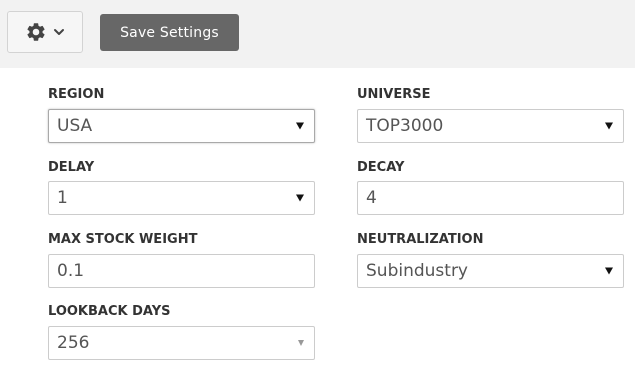 The height and width of the screenshot is (376, 635). I want to click on settings-menu-button, so click(45, 32).